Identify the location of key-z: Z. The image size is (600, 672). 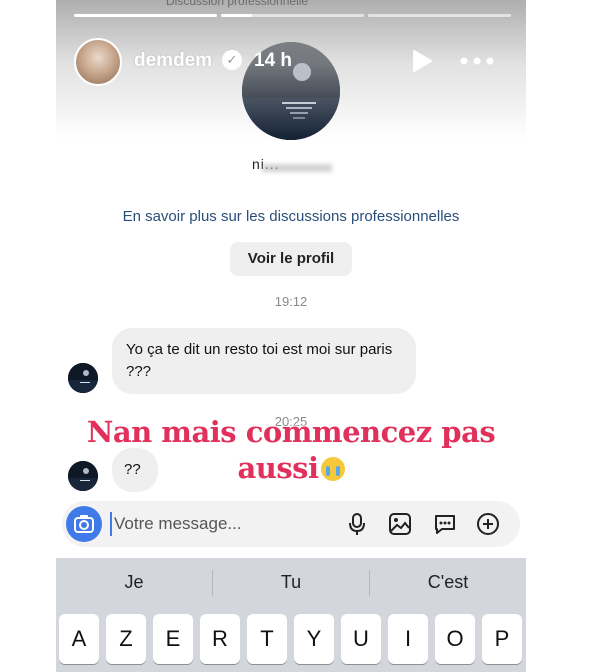
(126, 639).